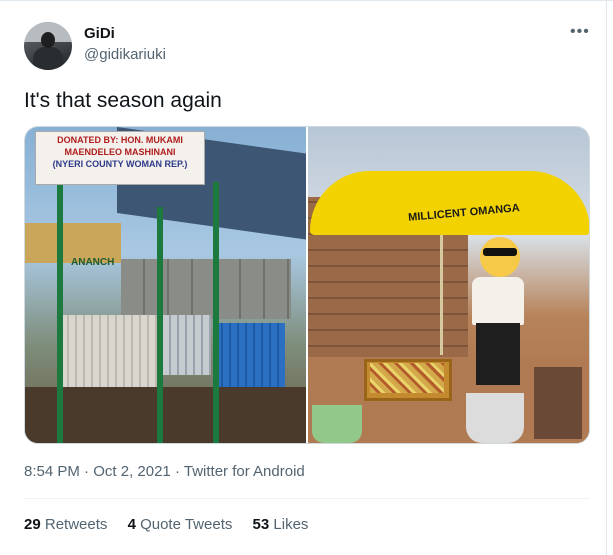 This screenshot has width=613, height=555. Describe the element at coordinates (449, 203) in the screenshot. I see `umbrella` at that location.